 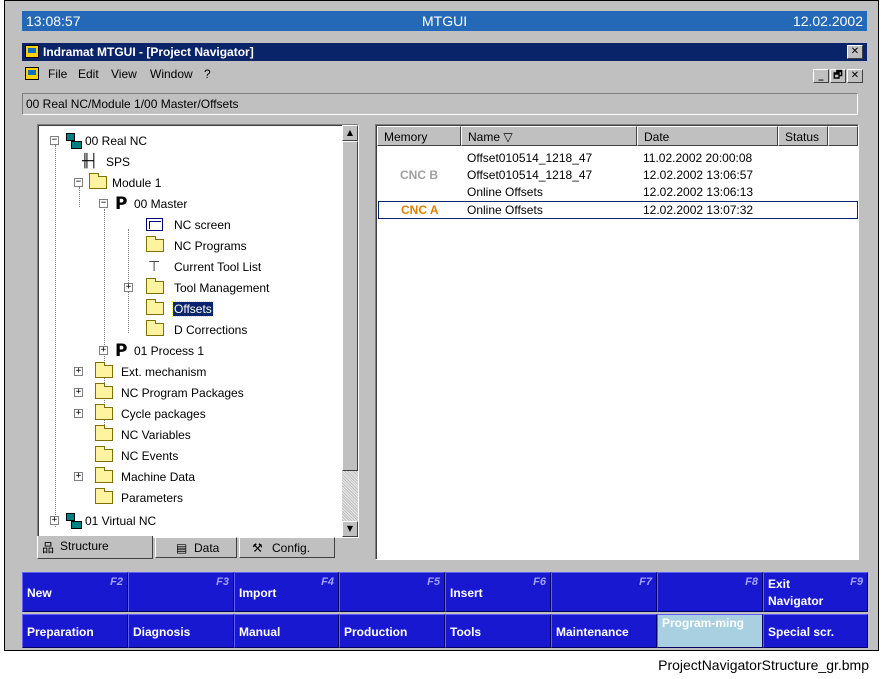 I want to click on menu-edit: Edit, so click(x=88, y=74).